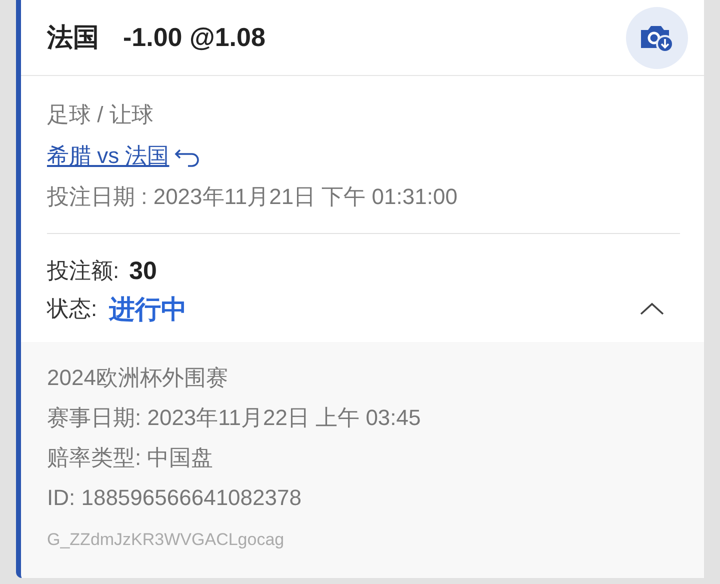 This screenshot has width=720, height=584. Describe the element at coordinates (166, 540) in the screenshot. I see `reference-code: G_ZZdmJzKR3WVGACLgocag` at that location.